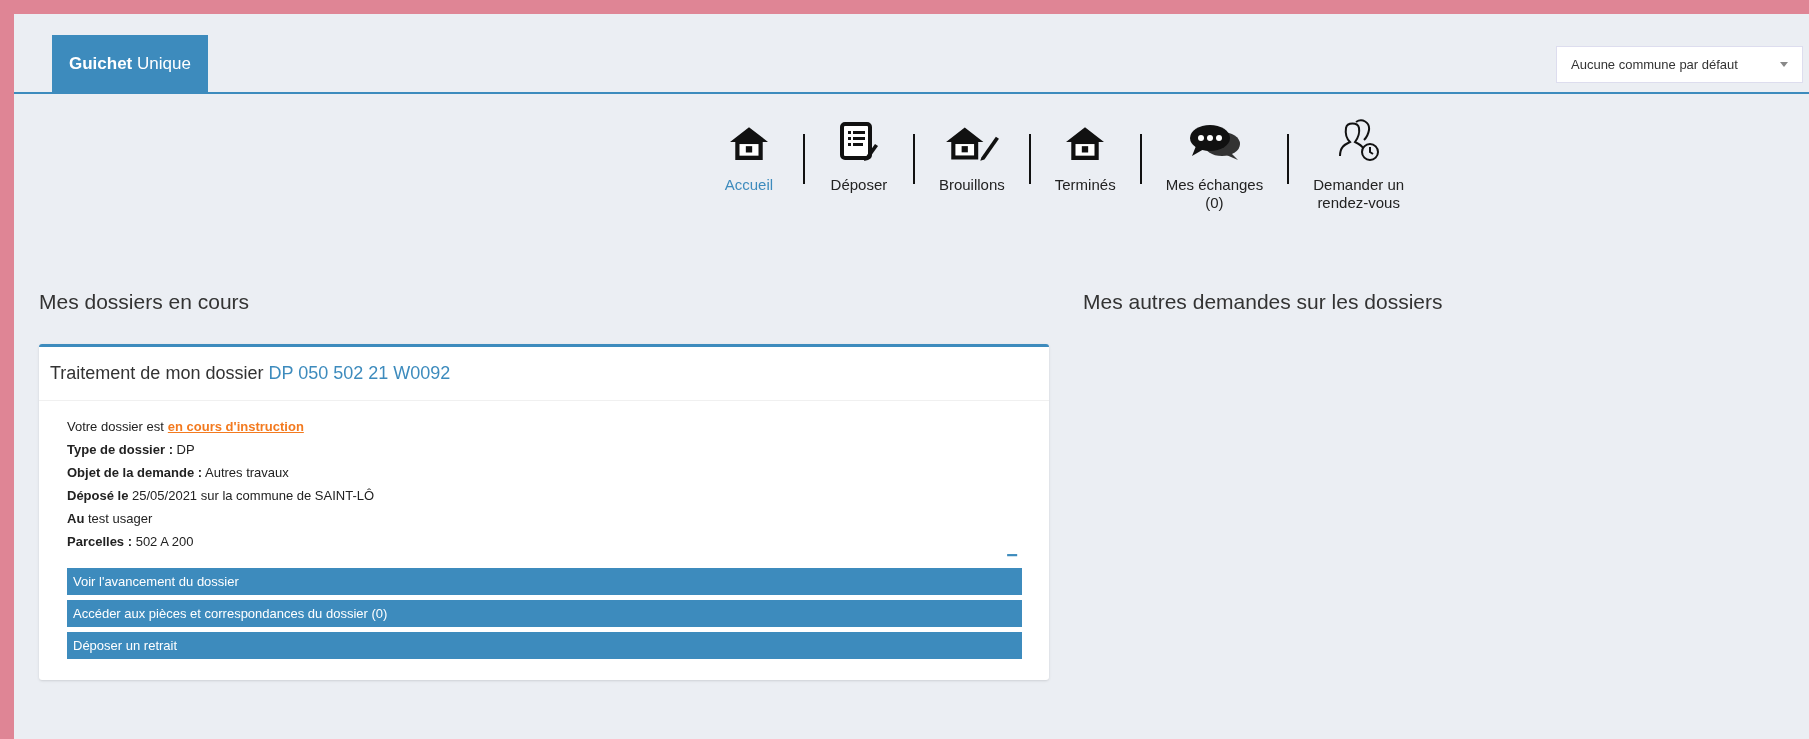 This screenshot has height=739, width=1809. I want to click on action-button: Voir l'avancement du dossier, so click(544, 581).